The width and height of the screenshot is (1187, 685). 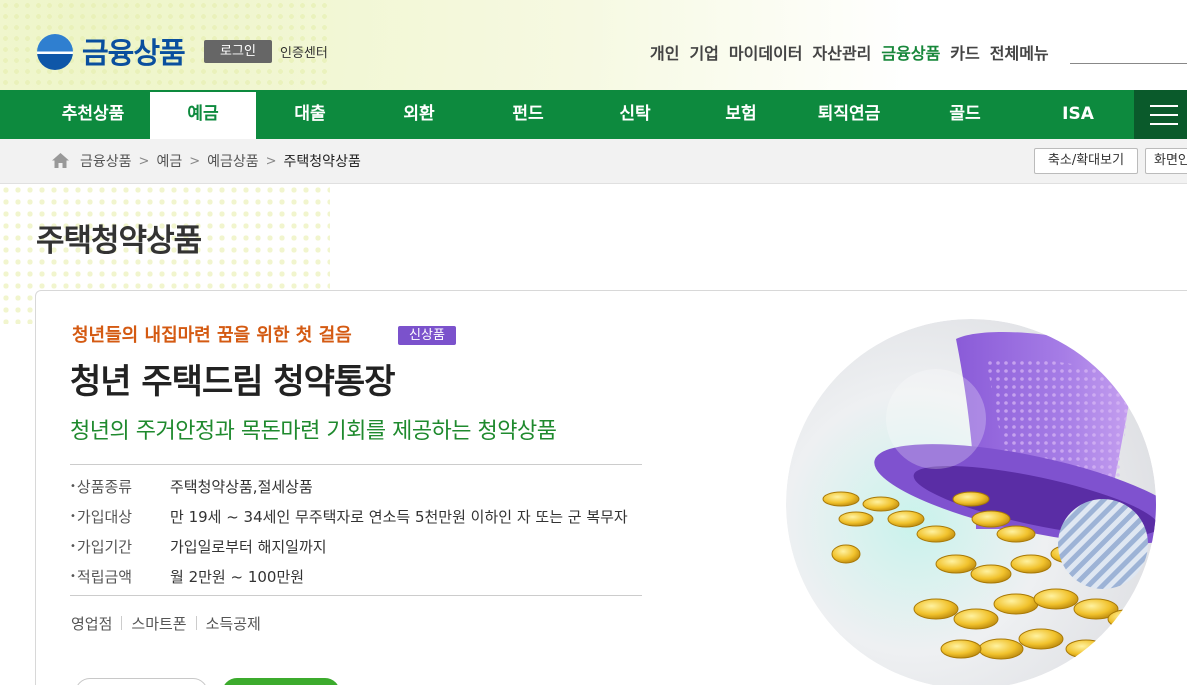 I want to click on logo-icon, so click(x=55, y=52).